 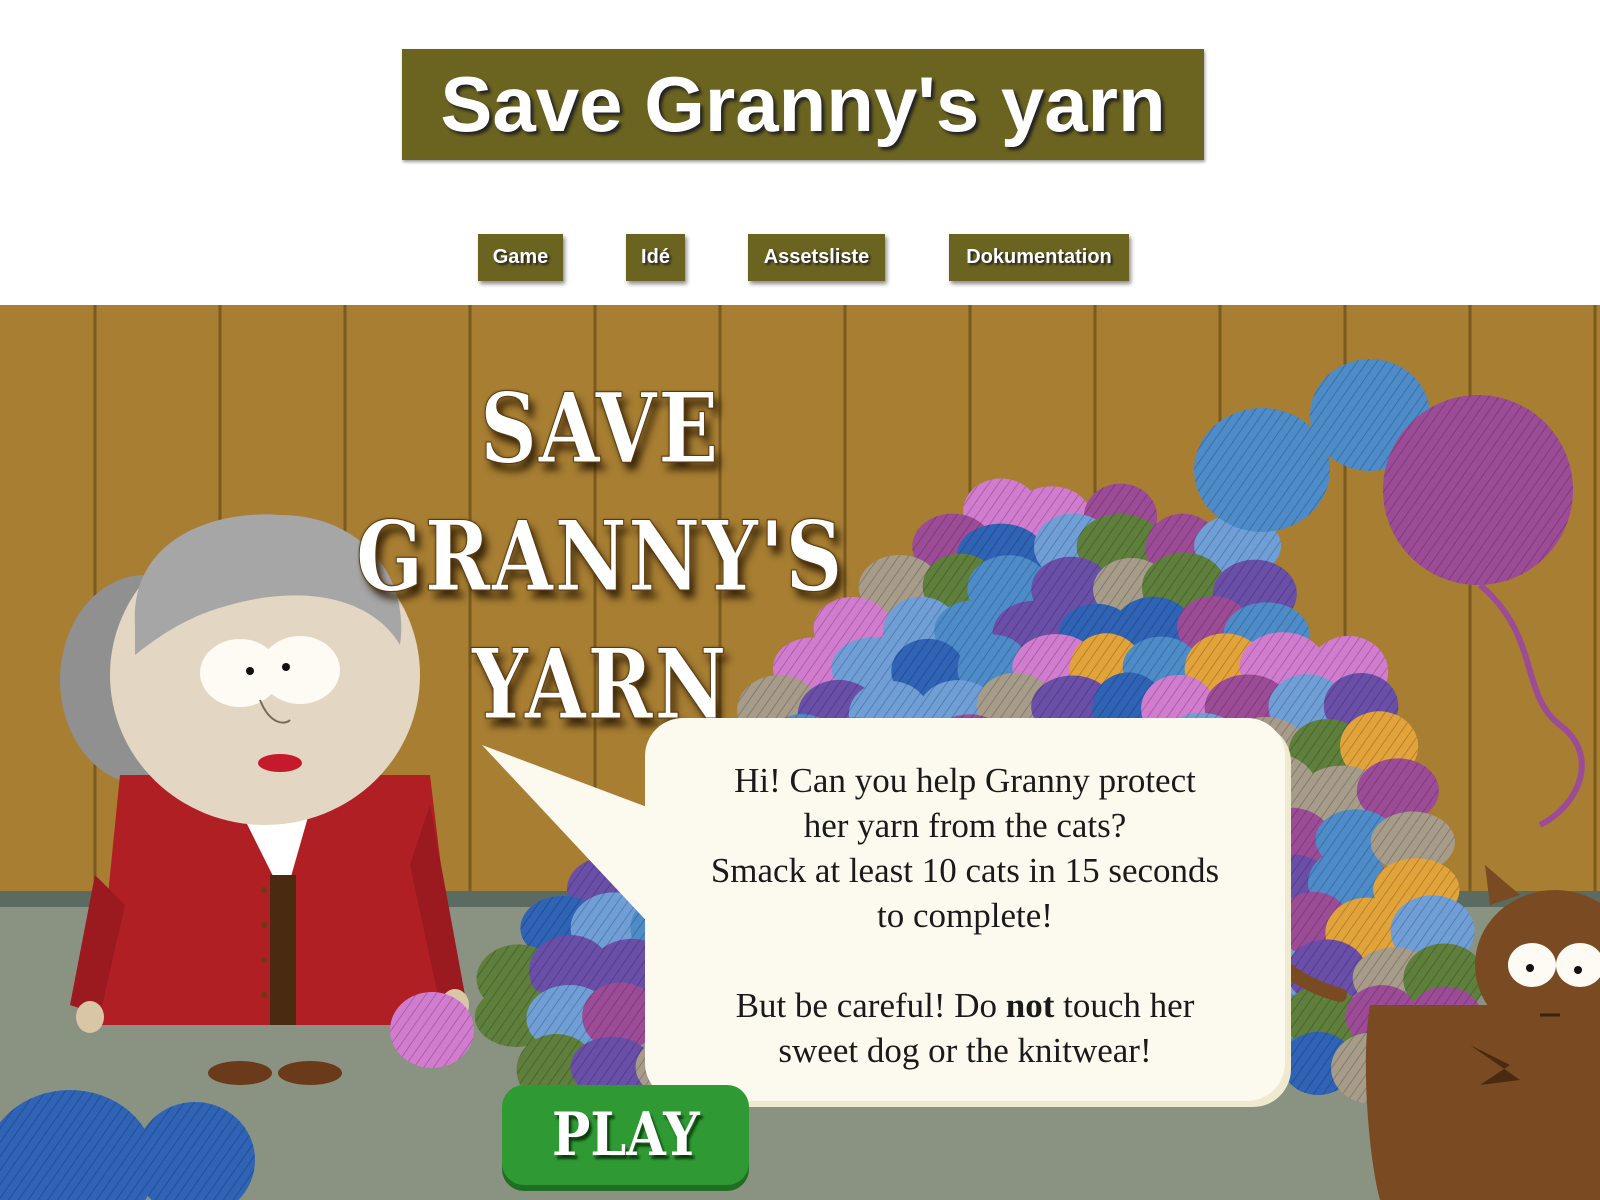 I want to click on play-label: PLAY, so click(x=625, y=1135).